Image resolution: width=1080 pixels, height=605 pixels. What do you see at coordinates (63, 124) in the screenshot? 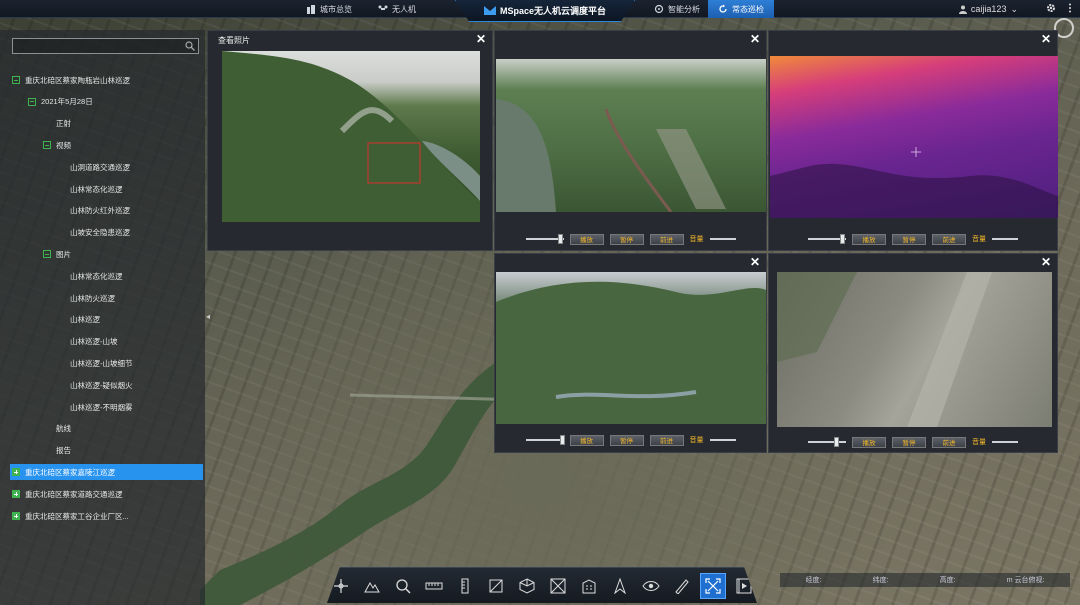
I see `tree-item: 正射` at bounding box center [63, 124].